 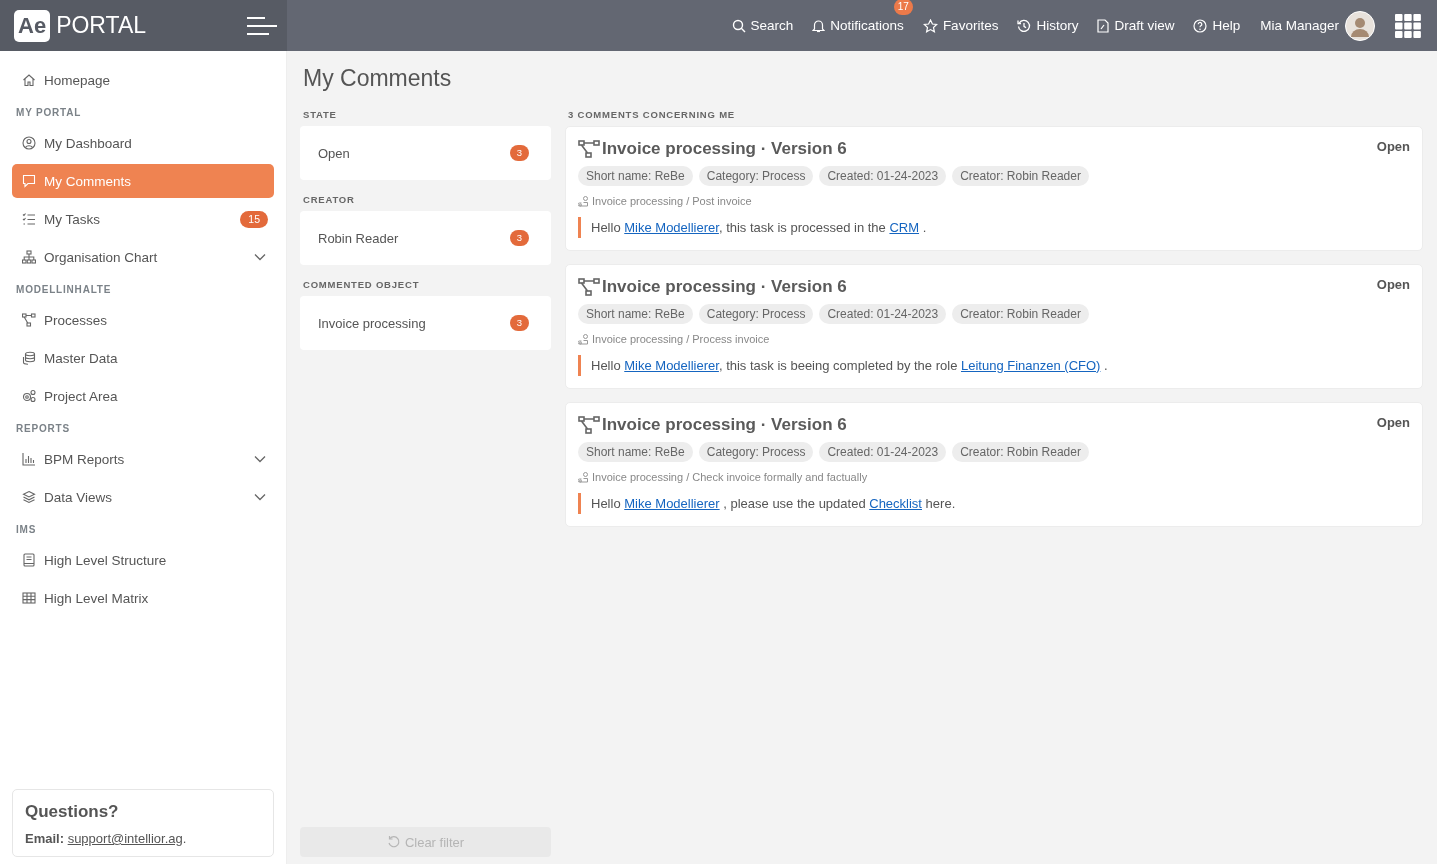 What do you see at coordinates (1408, 25) in the screenshot?
I see `app-grid-icon` at bounding box center [1408, 25].